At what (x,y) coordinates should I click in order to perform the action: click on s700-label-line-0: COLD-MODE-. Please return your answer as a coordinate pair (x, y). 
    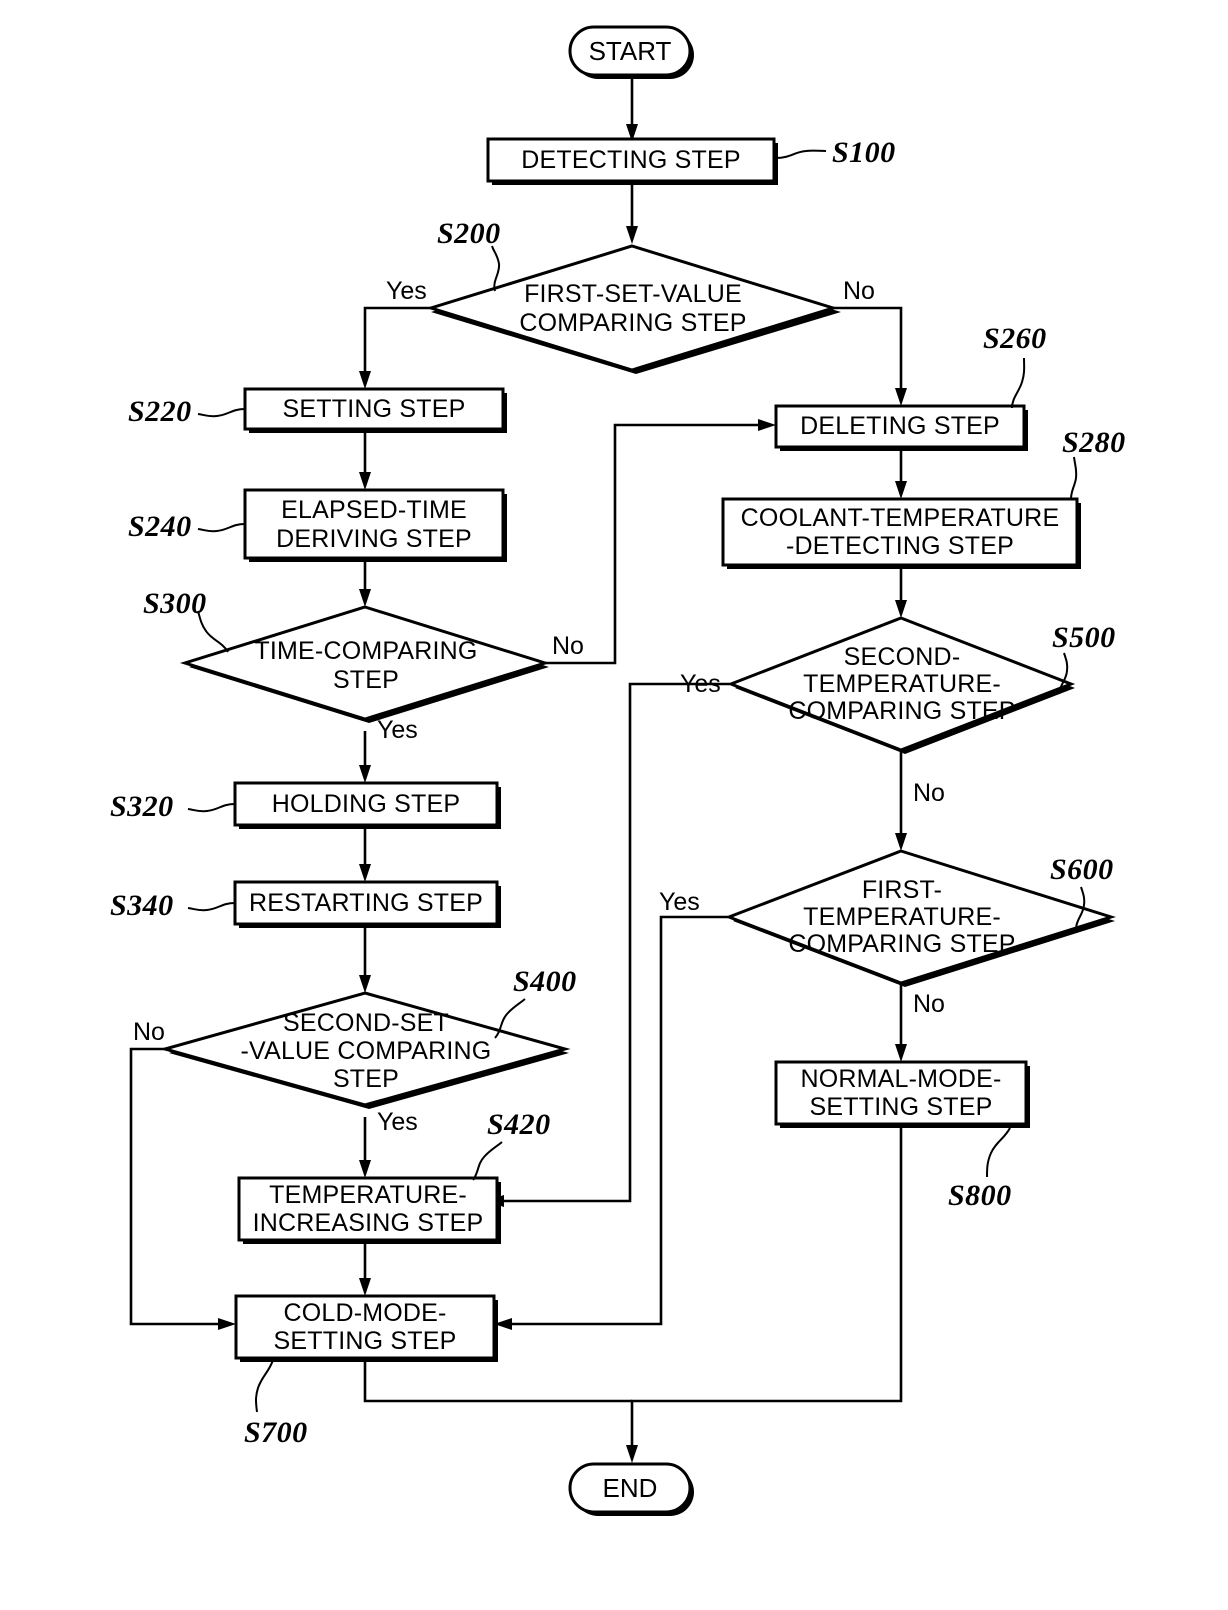
    Looking at the image, I should click on (364, 1313).